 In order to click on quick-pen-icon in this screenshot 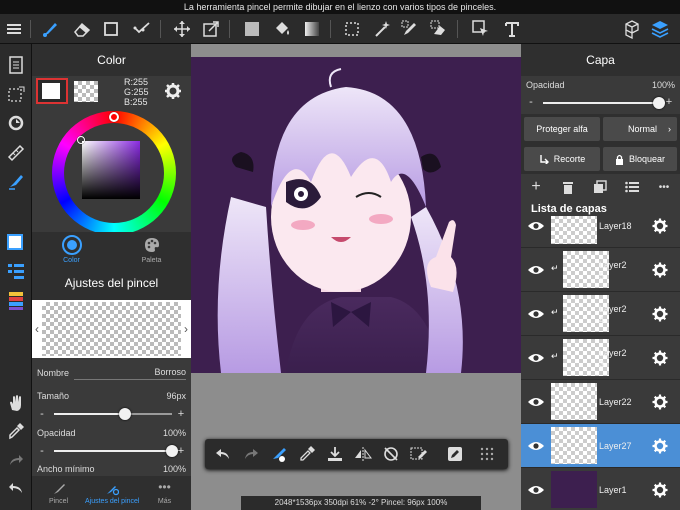, I will do `click(455, 454)`.